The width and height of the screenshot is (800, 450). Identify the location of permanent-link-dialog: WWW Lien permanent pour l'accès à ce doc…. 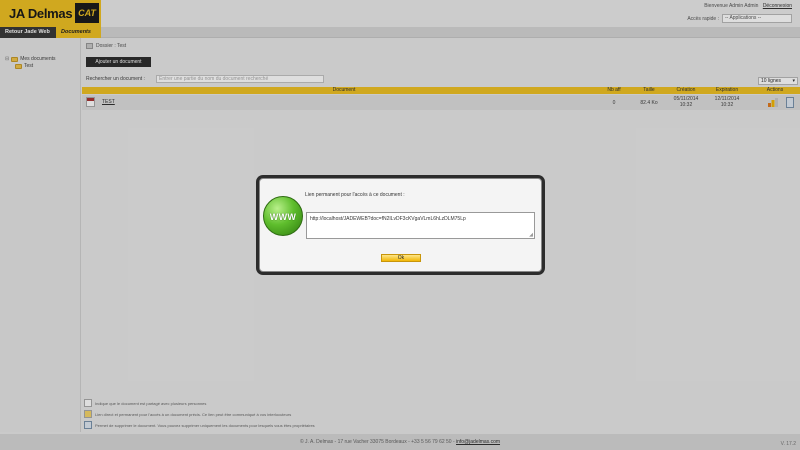
(400, 225).